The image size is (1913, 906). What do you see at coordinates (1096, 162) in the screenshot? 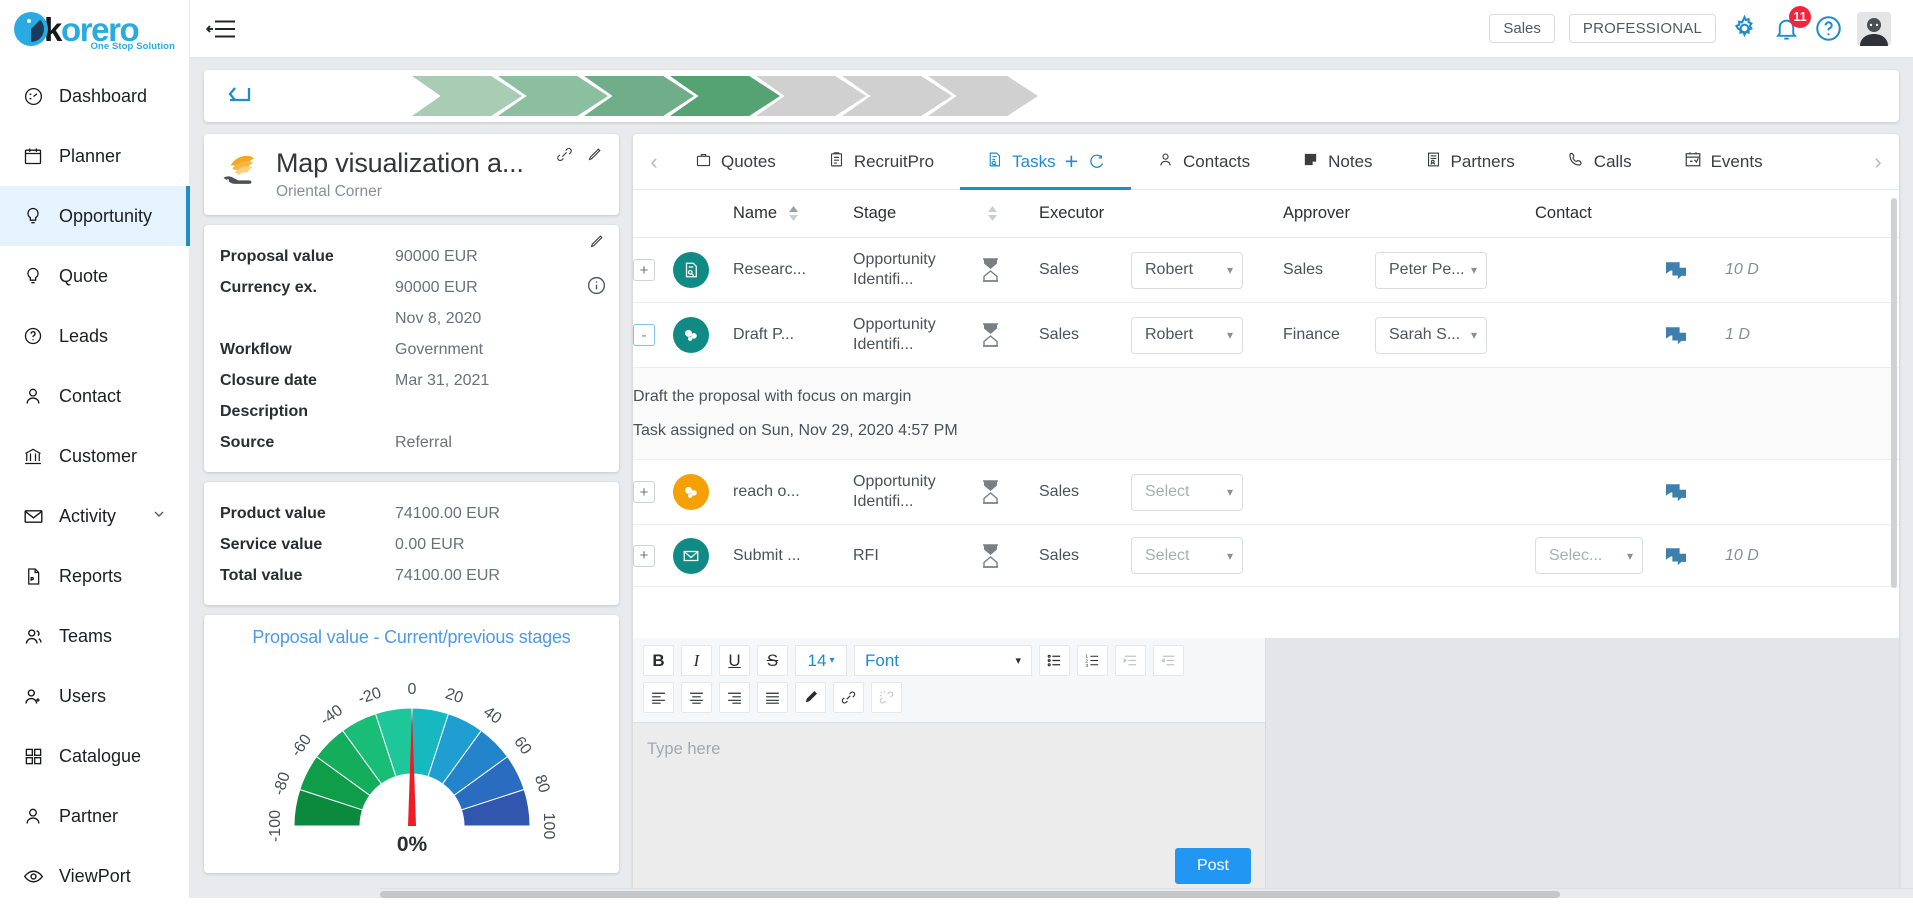
I see `refresh-icon` at bounding box center [1096, 162].